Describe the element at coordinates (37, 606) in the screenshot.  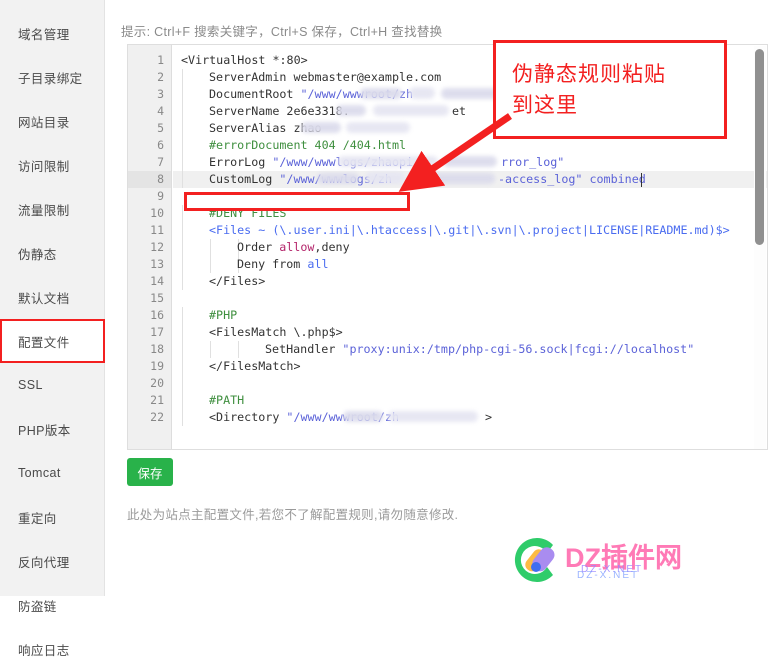
I see `sidebar-item-label: 防盗链` at that location.